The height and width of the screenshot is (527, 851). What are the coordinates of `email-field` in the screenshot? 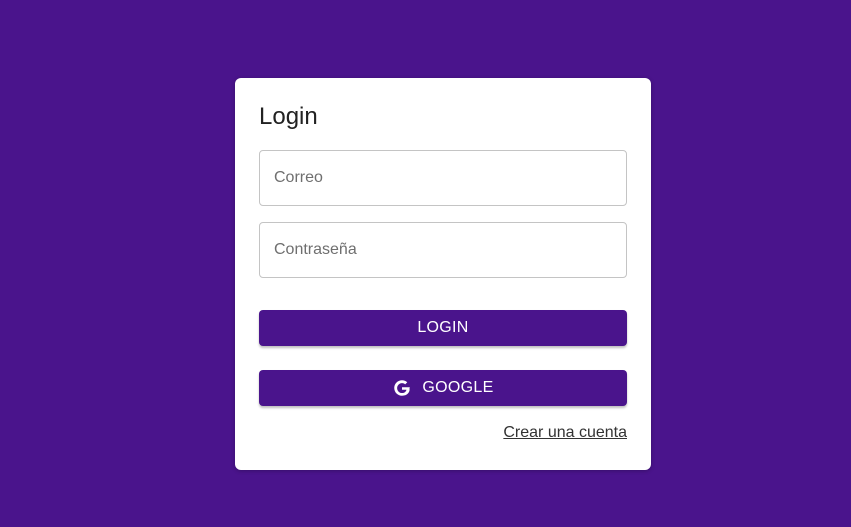 It's located at (443, 178).